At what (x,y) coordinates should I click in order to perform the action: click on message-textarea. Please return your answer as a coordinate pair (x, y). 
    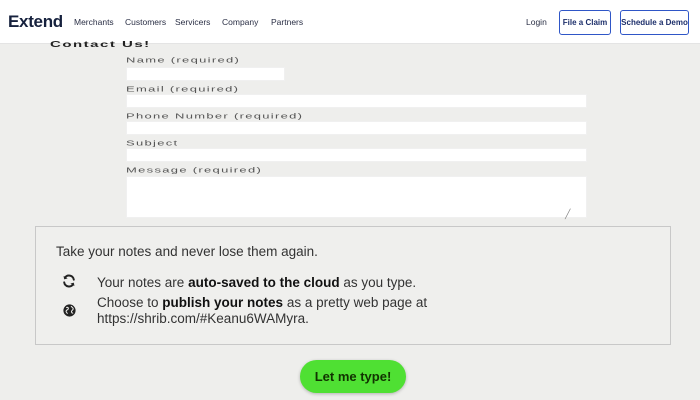
    Looking at the image, I should click on (356, 197).